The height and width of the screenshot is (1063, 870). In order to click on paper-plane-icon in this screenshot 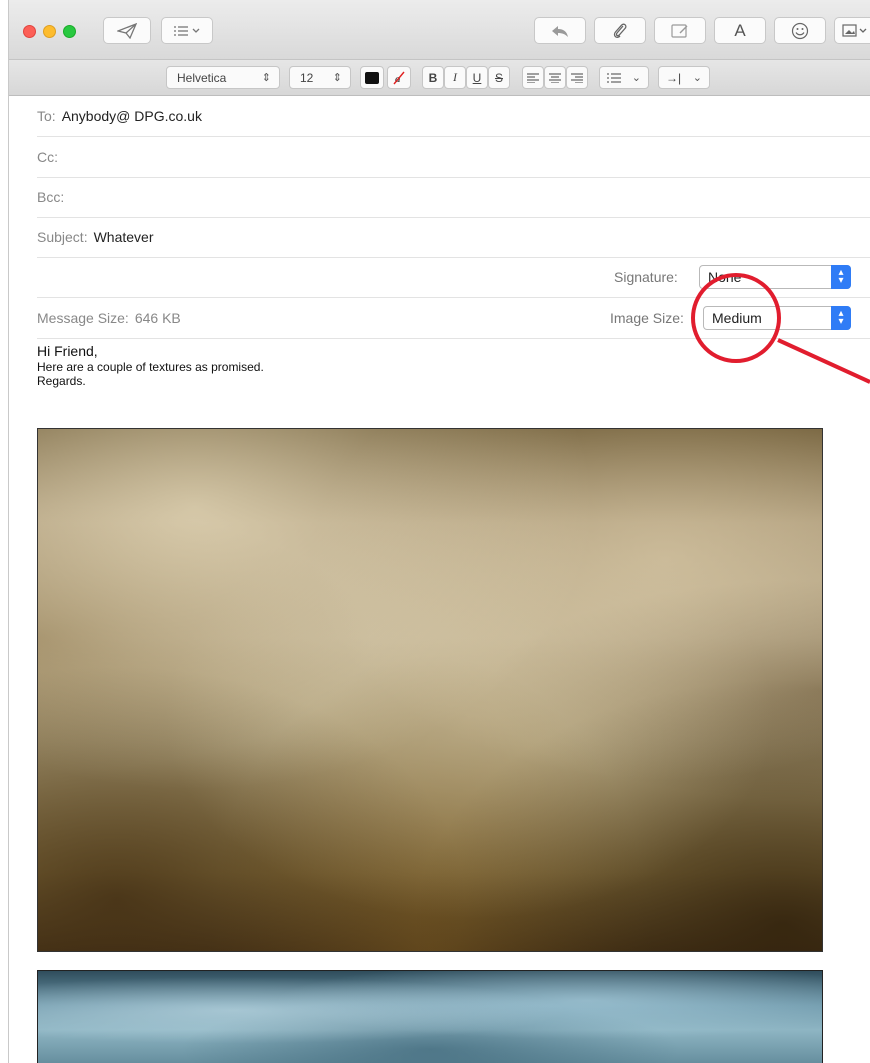, I will do `click(127, 30)`.